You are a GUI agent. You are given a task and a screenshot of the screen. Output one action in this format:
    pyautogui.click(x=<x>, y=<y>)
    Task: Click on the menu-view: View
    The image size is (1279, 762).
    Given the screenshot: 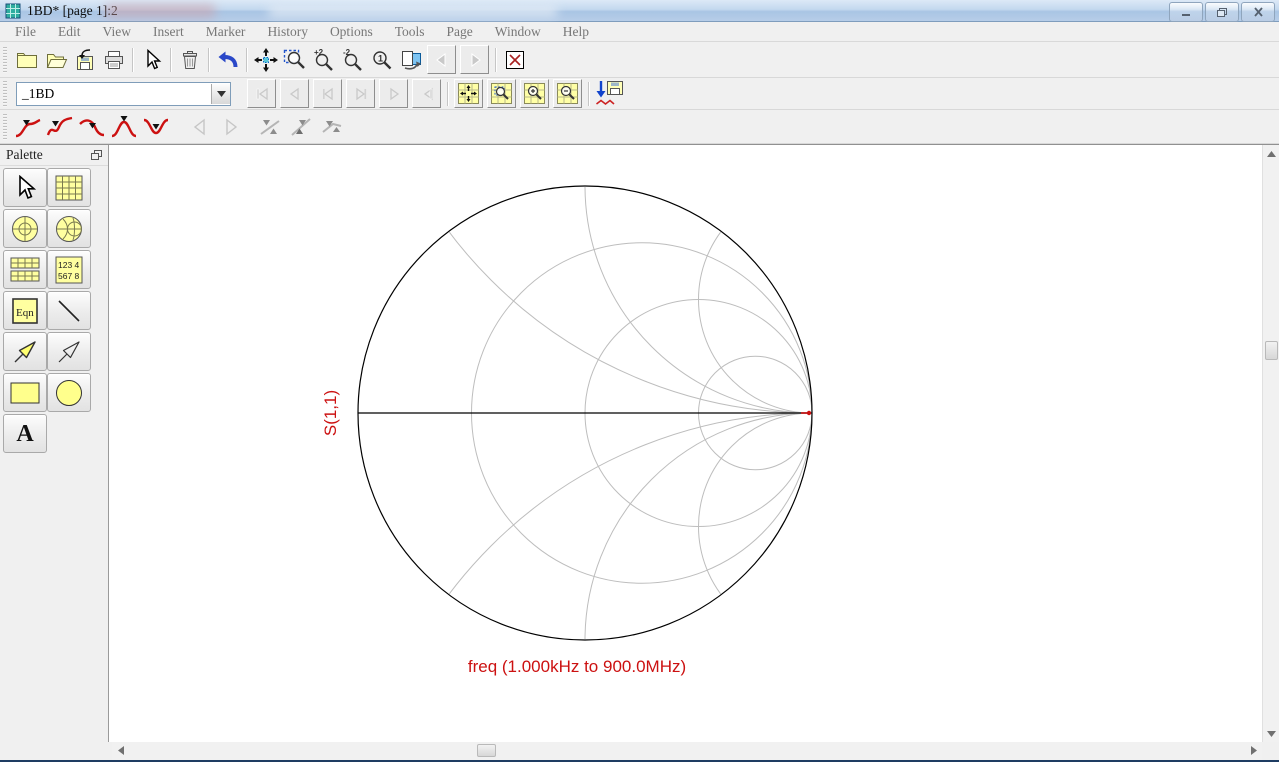 What is the action you would take?
    pyautogui.click(x=117, y=32)
    